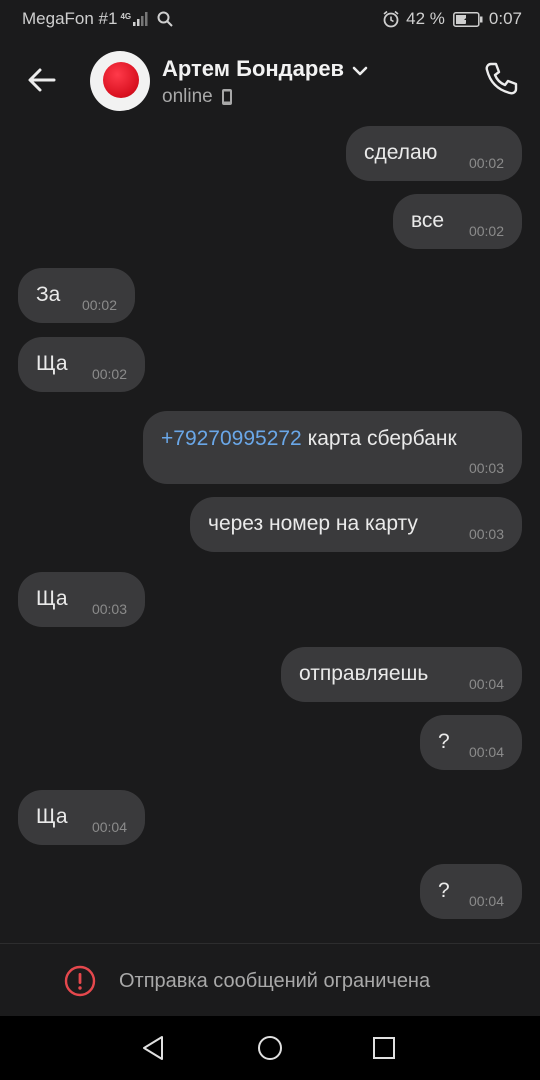 The width and height of the screenshot is (540, 1080). What do you see at coordinates (360, 71) in the screenshot?
I see `chevron-down-icon` at bounding box center [360, 71].